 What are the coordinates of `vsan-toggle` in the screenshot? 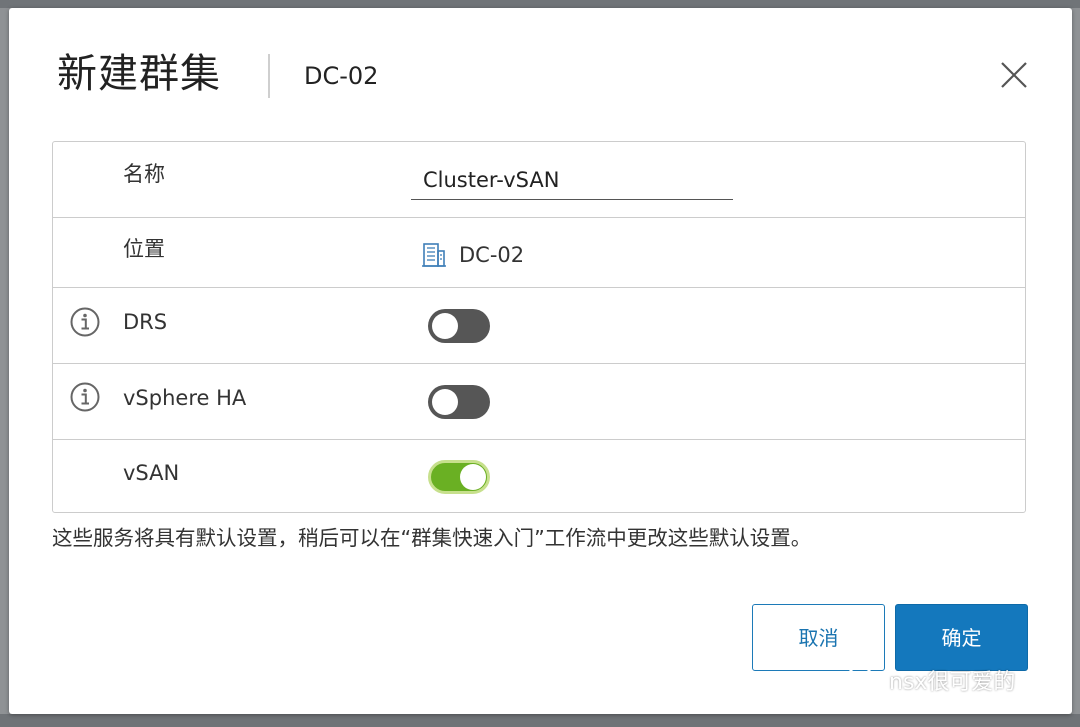 It's located at (459, 477).